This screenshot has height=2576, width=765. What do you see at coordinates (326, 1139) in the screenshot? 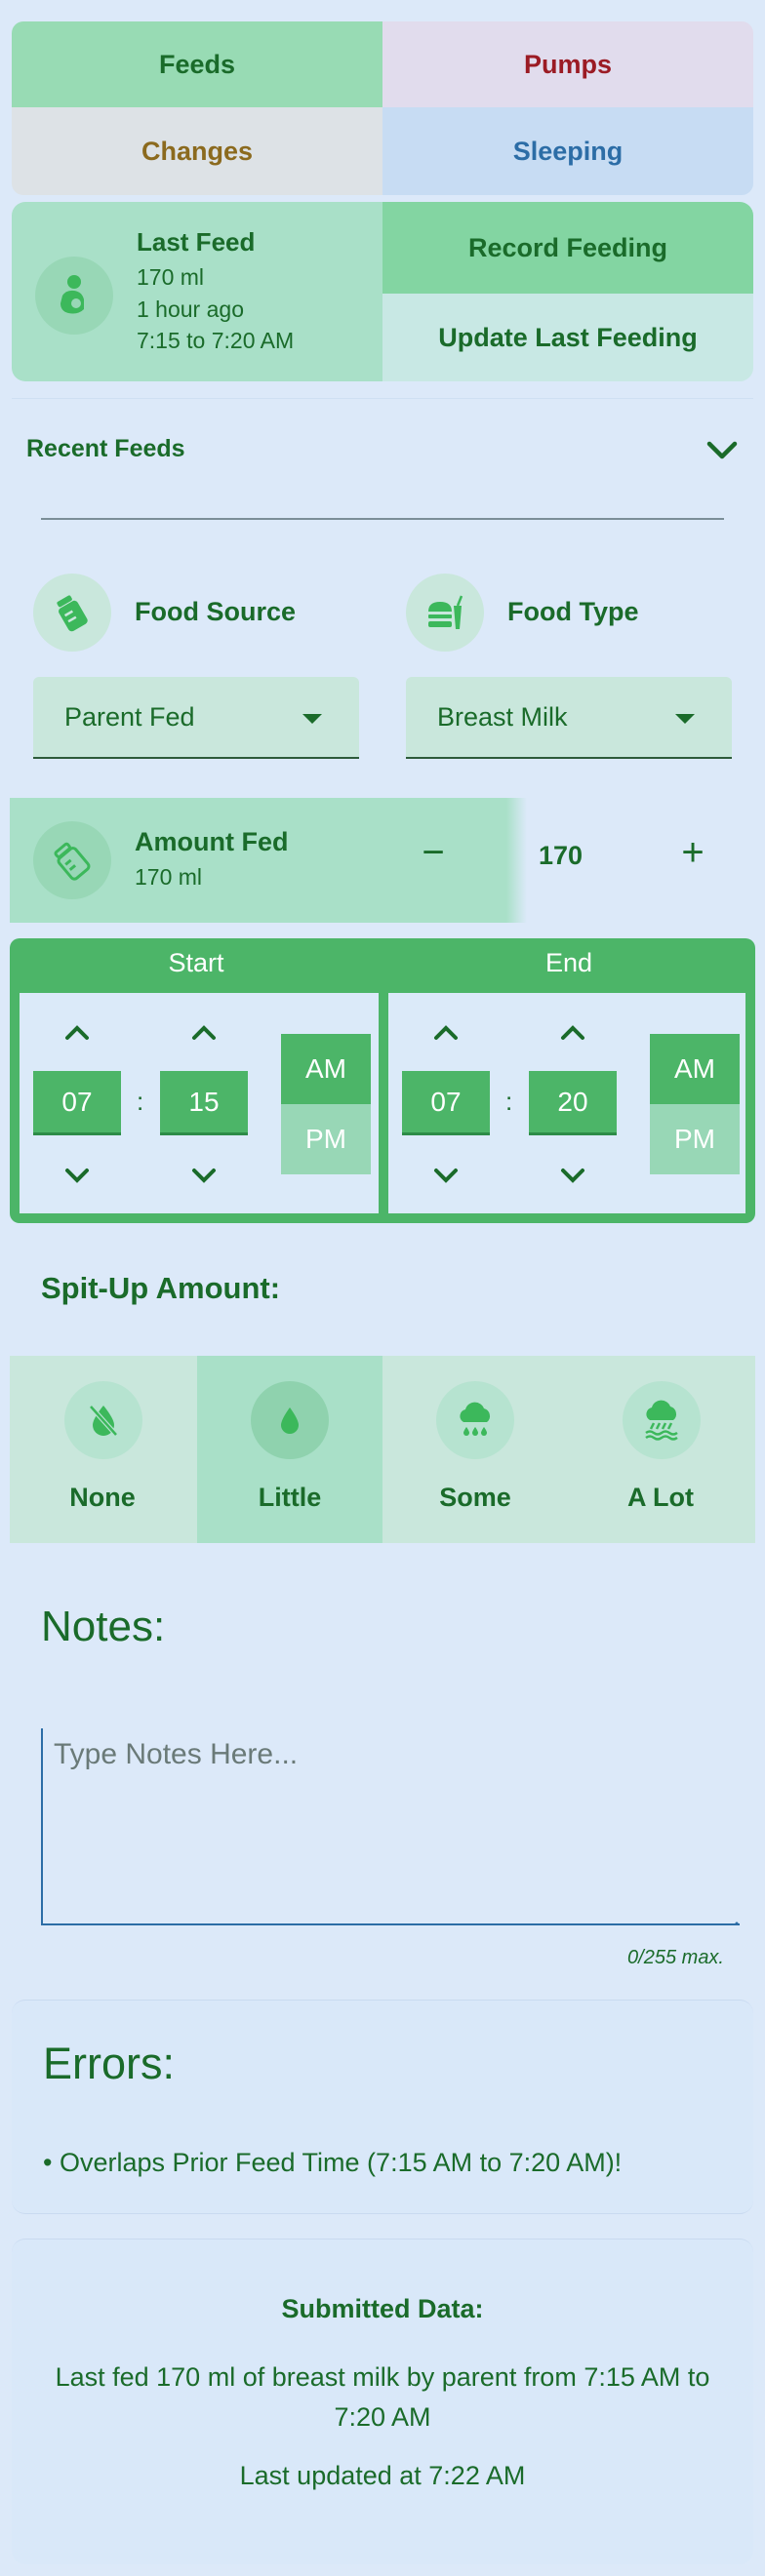
I see `start-pm-toggle: PM` at bounding box center [326, 1139].